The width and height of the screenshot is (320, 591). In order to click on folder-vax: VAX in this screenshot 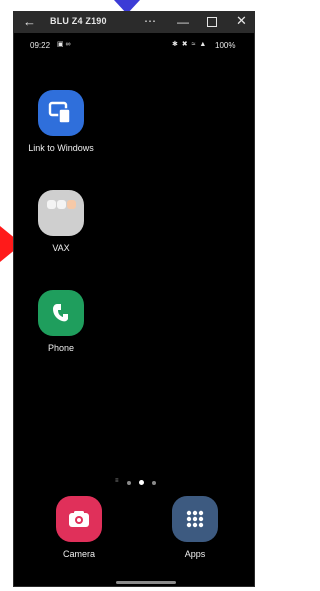, I will do `click(61, 221)`.